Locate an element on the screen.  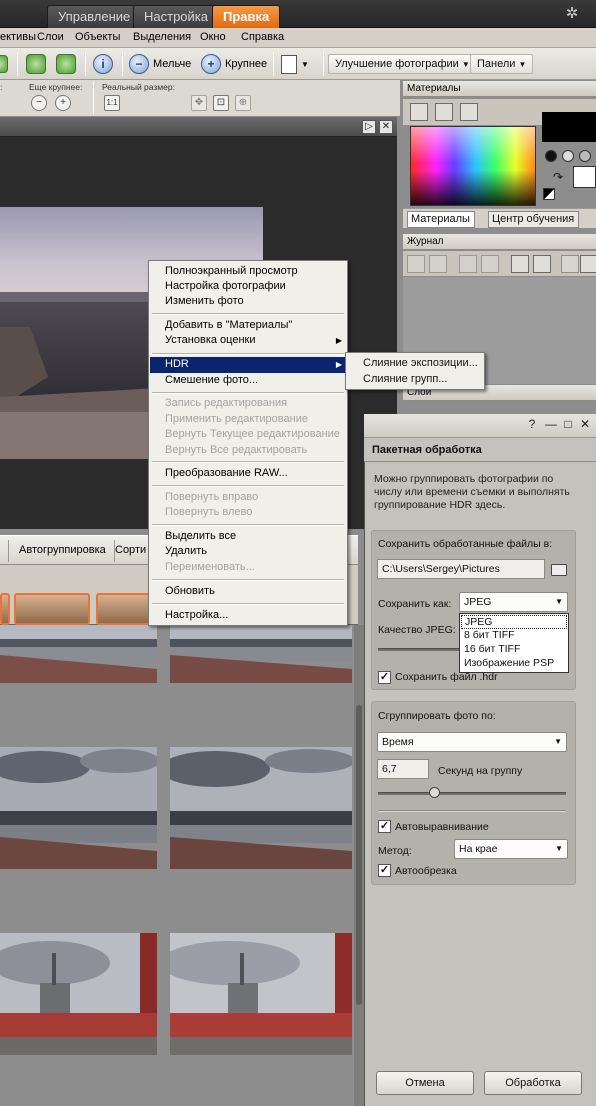
minimize-icon: — is located at coordinates (551, 425).